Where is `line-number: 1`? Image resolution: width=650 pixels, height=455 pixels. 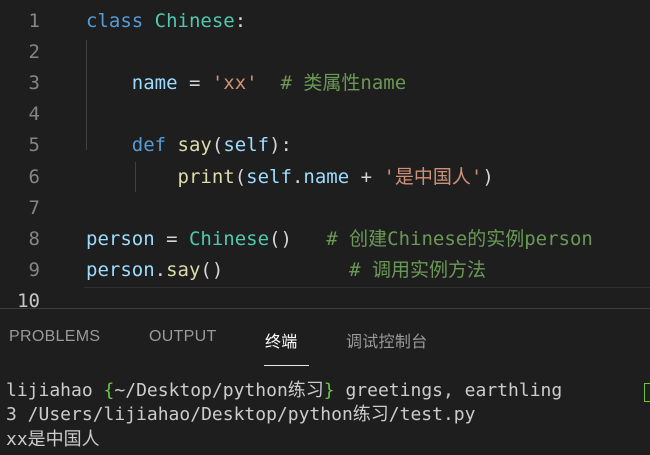
line-number: 1 is located at coordinates (34, 21).